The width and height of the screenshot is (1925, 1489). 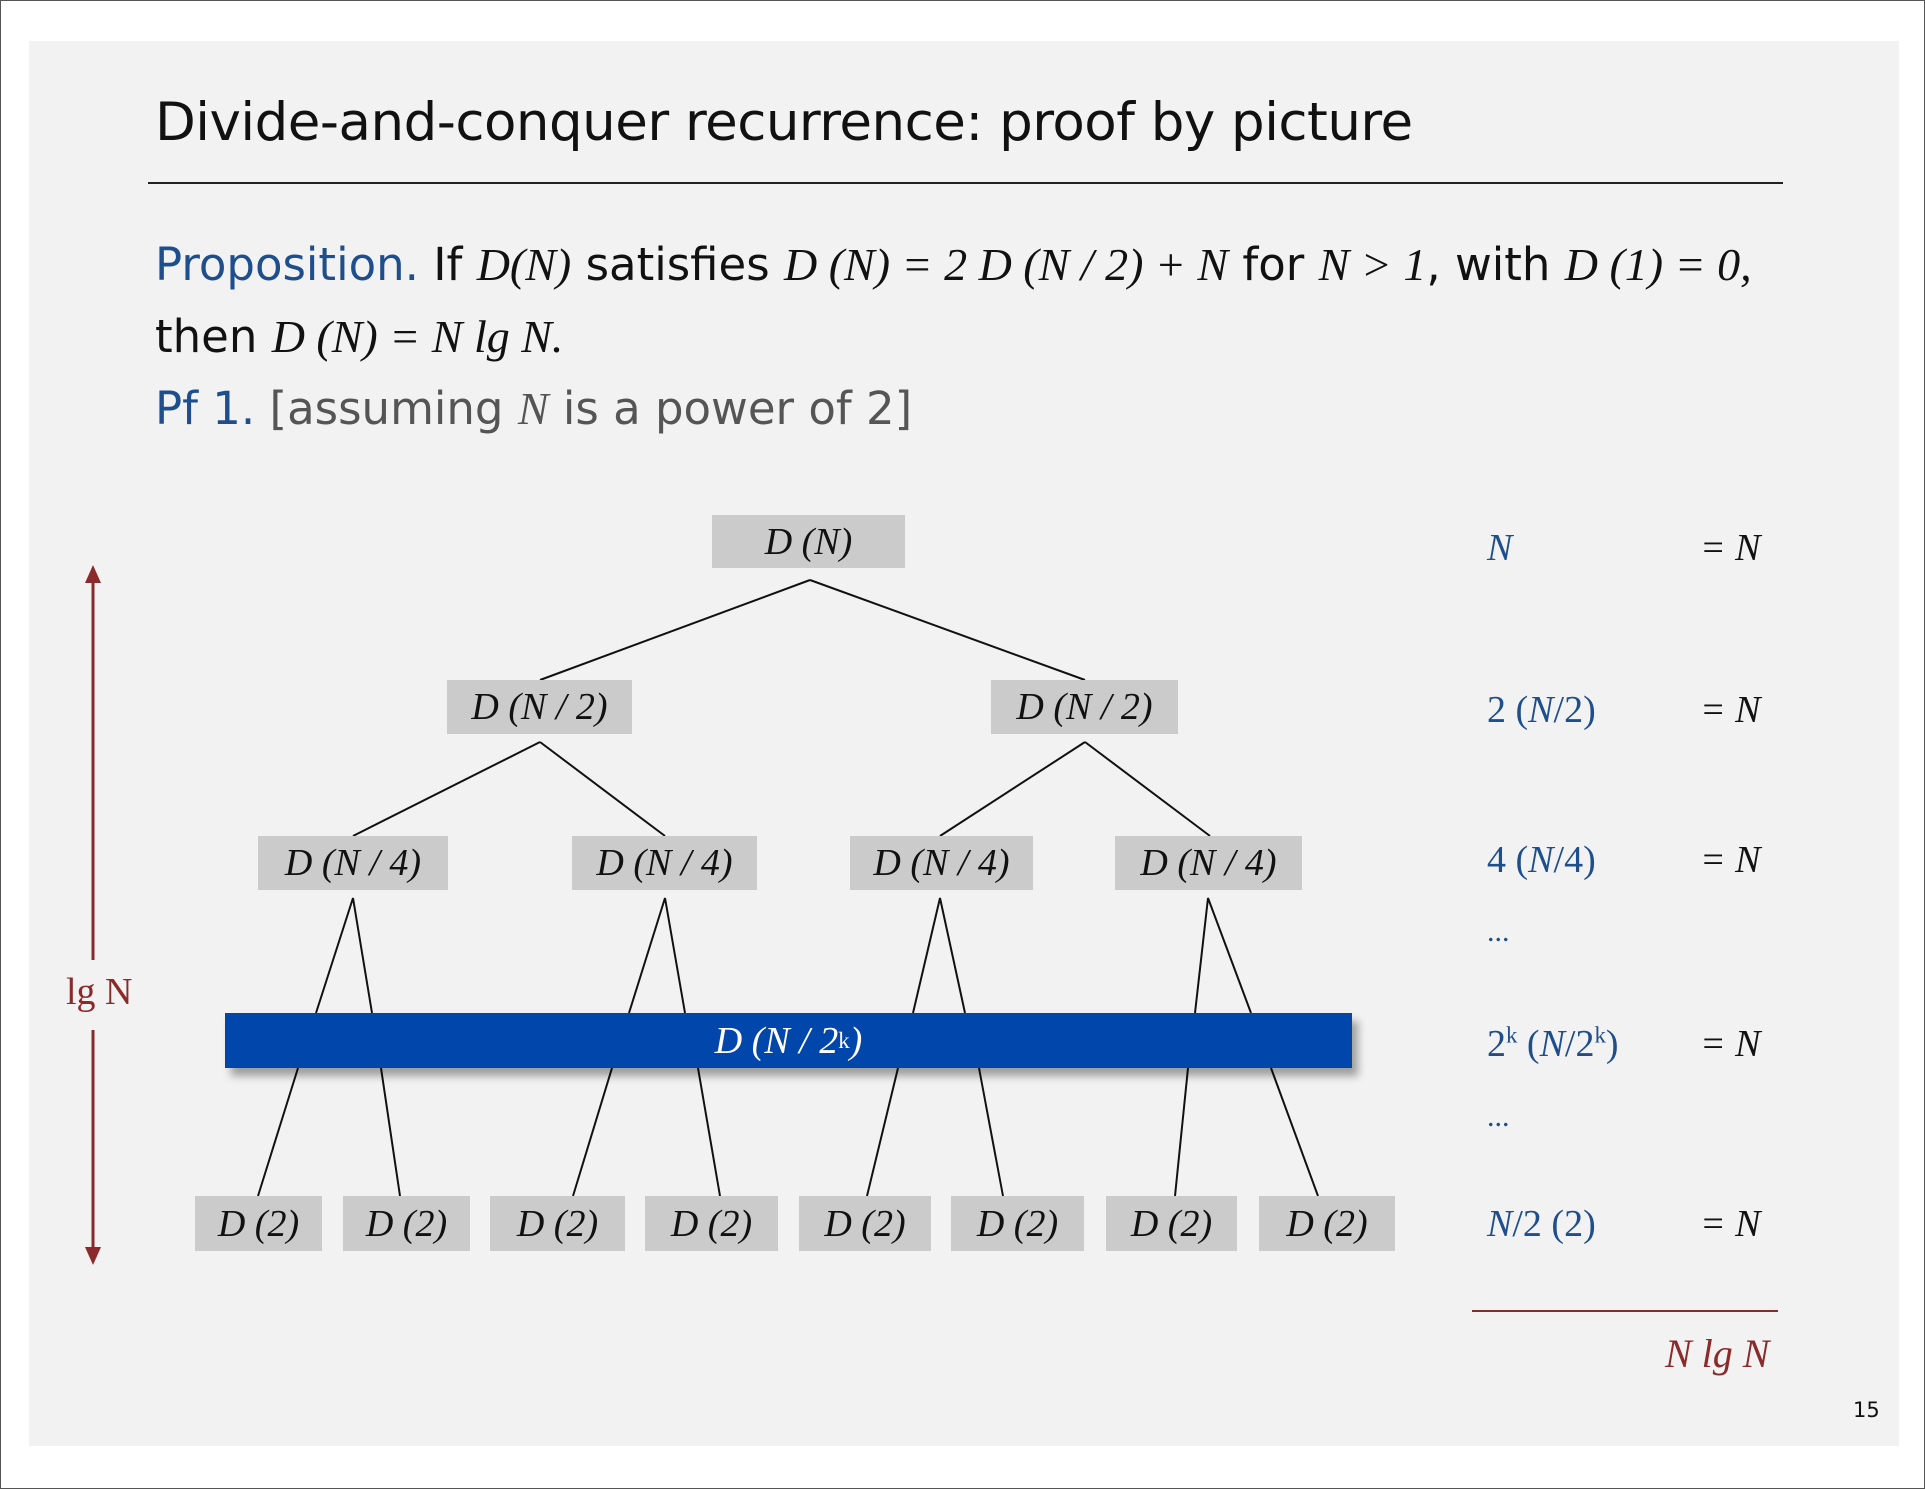 I want to click on level-k-band: D (N / 2 k), so click(x=788, y=1040).